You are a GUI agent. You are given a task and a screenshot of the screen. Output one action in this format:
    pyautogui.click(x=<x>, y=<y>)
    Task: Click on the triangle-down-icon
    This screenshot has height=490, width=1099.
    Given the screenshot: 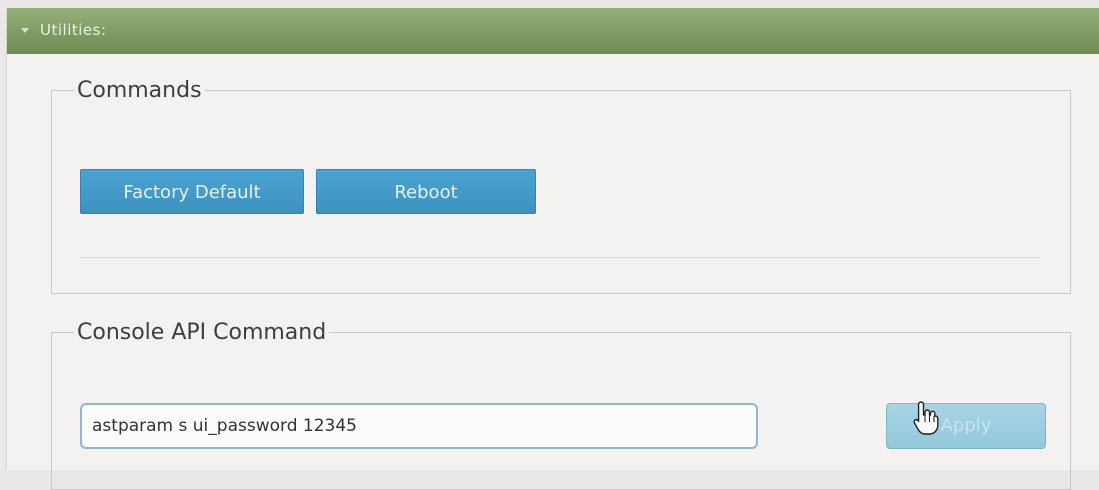 What is the action you would take?
    pyautogui.click(x=25, y=30)
    